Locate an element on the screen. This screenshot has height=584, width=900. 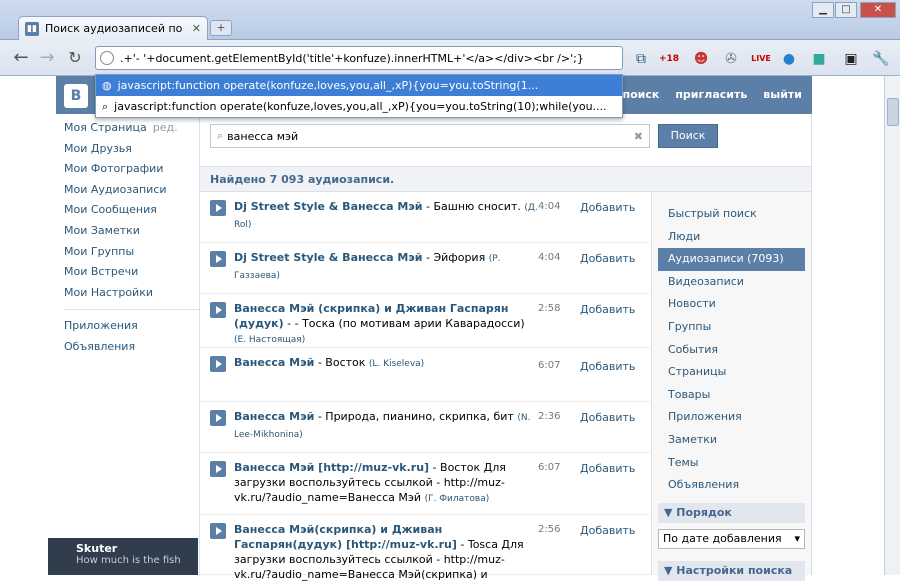
left-menu-item: Мои Группы is located at coordinates (131, 252).